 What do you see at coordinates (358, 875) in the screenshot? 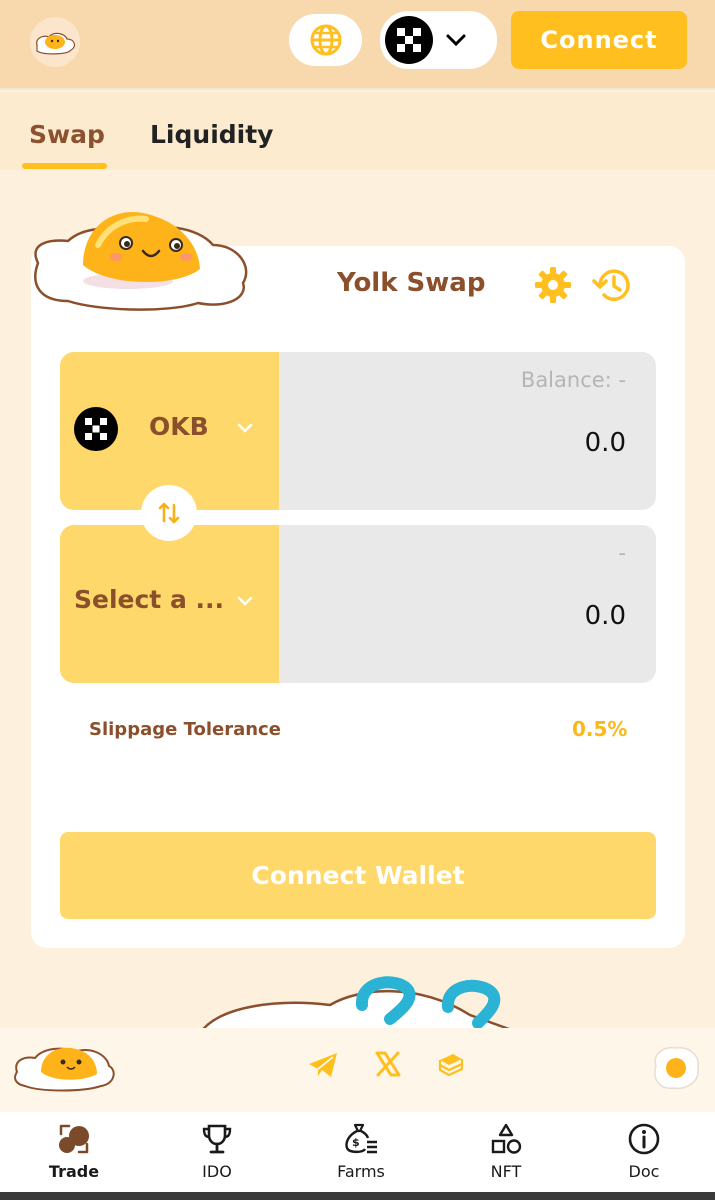
I see `connect-wallet-button: Connect Wallet` at bounding box center [358, 875].